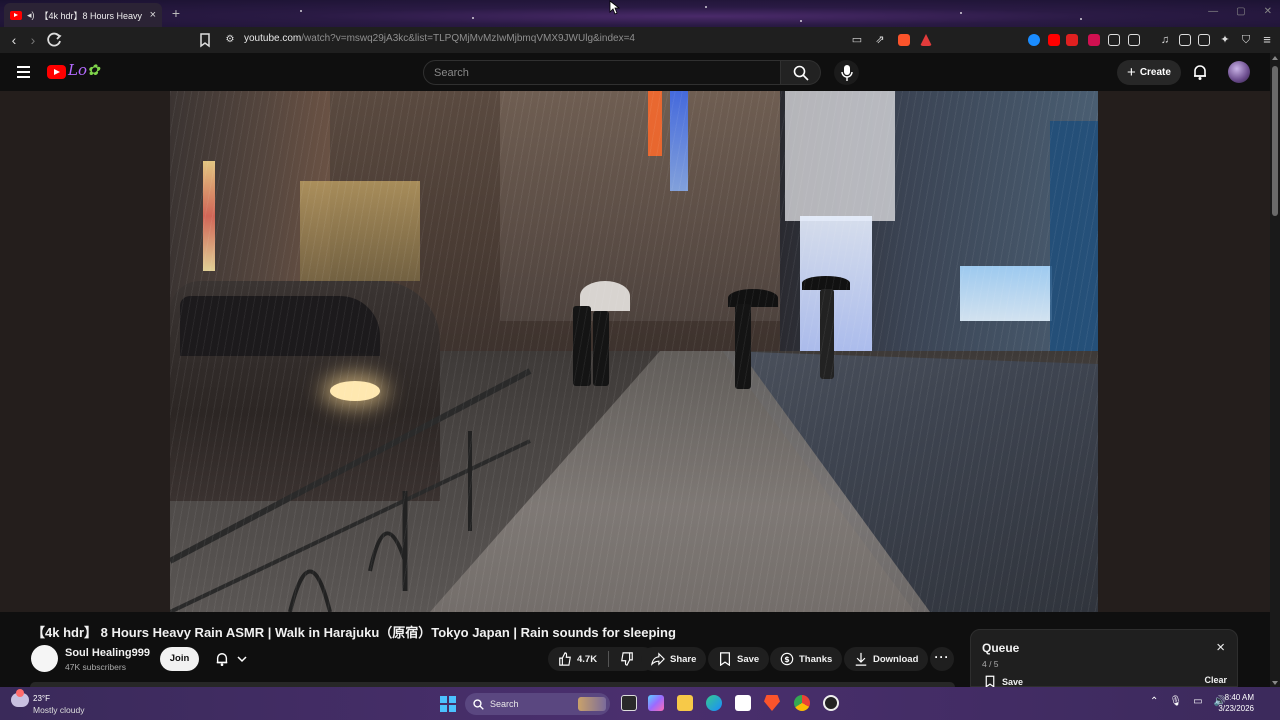 The height and width of the screenshot is (720, 1280). Describe the element at coordinates (816, 659) in the screenshot. I see `thanks-label: Thanks` at that location.